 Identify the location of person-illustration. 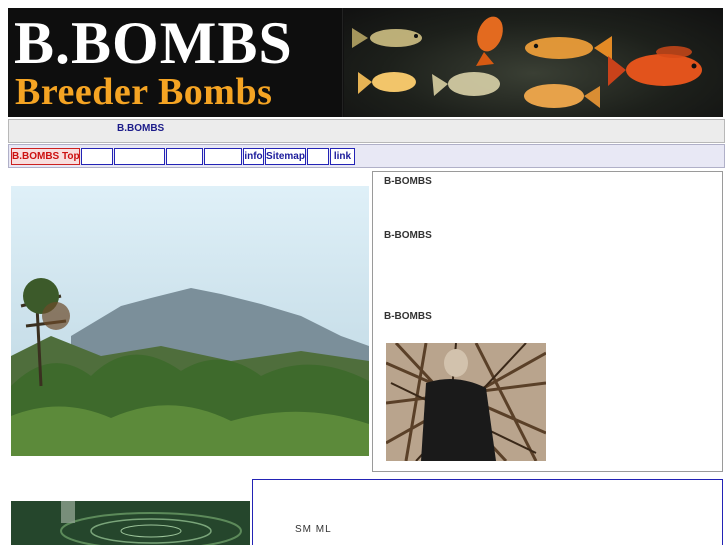
(466, 402).